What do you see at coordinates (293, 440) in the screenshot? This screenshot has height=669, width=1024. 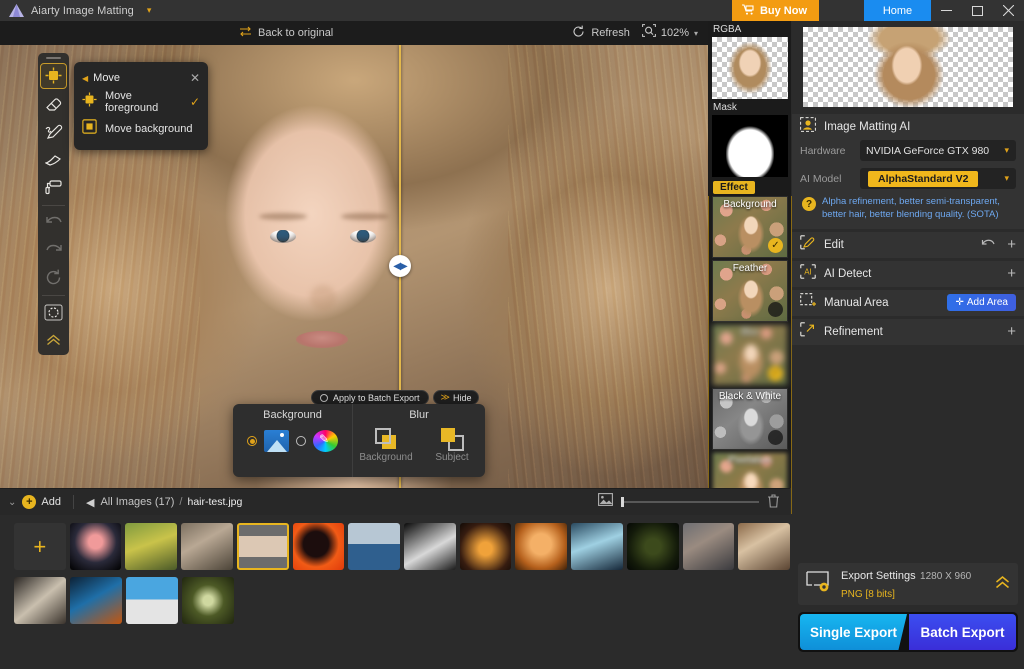 I see `background-options-column: Background` at bounding box center [293, 440].